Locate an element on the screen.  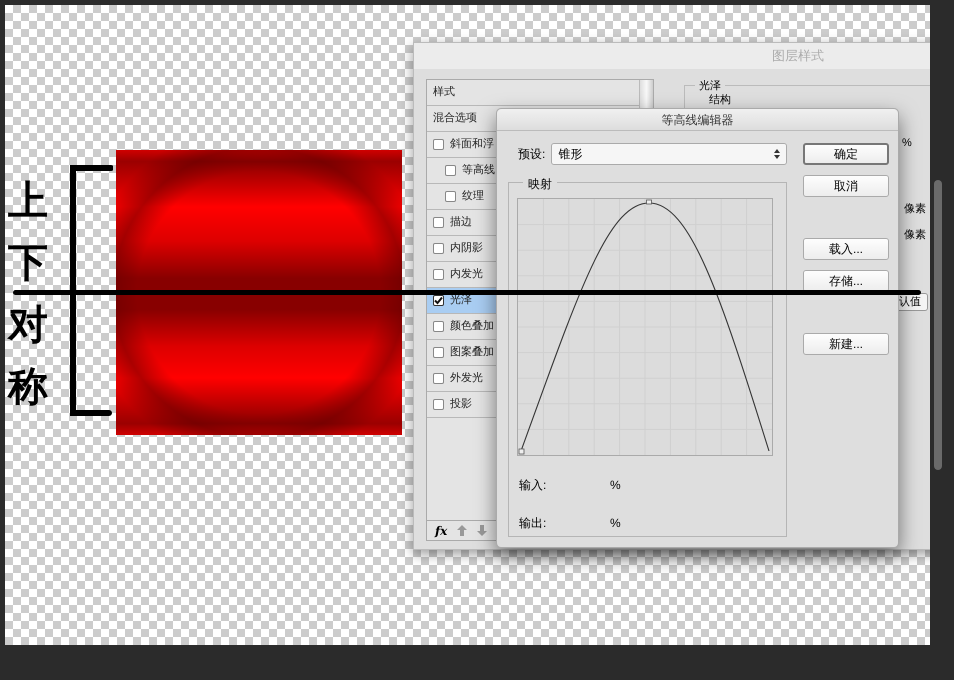
style-label: 斜面和浮 is located at coordinates (472, 144).